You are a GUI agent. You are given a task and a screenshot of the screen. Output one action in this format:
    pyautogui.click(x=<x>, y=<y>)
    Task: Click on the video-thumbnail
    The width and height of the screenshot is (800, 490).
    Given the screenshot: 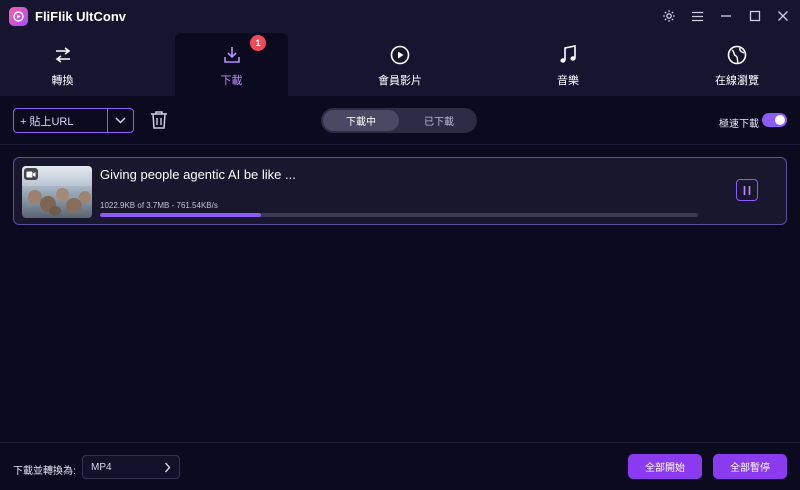 What is the action you would take?
    pyautogui.click(x=57, y=192)
    